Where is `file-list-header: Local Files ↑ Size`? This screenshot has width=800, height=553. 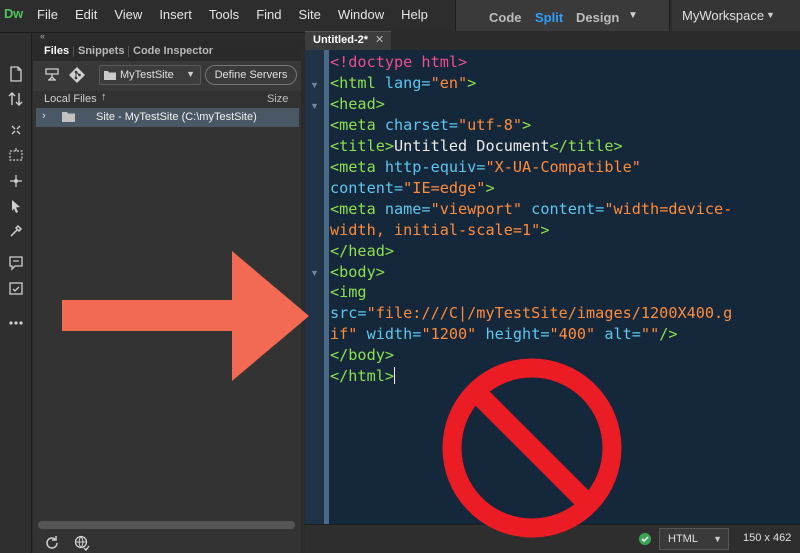
file-list-header: Local Files ↑ Size is located at coordinates (167, 99).